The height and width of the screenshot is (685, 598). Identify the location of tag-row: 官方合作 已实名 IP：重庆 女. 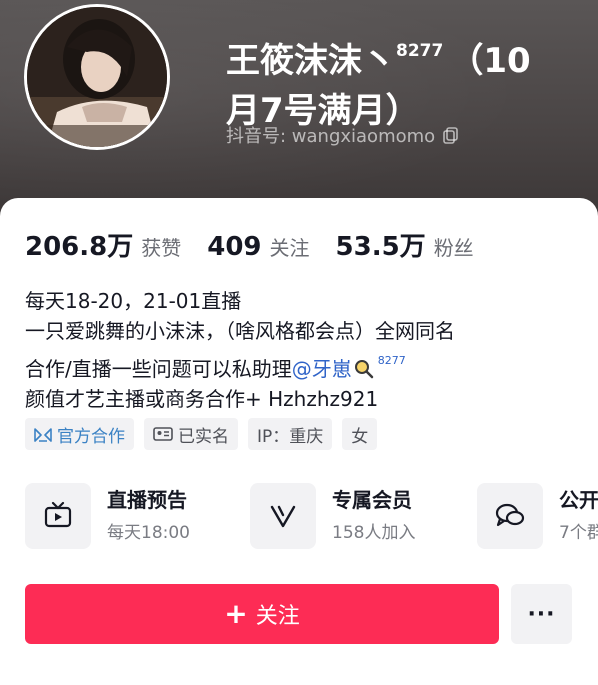
(201, 434).